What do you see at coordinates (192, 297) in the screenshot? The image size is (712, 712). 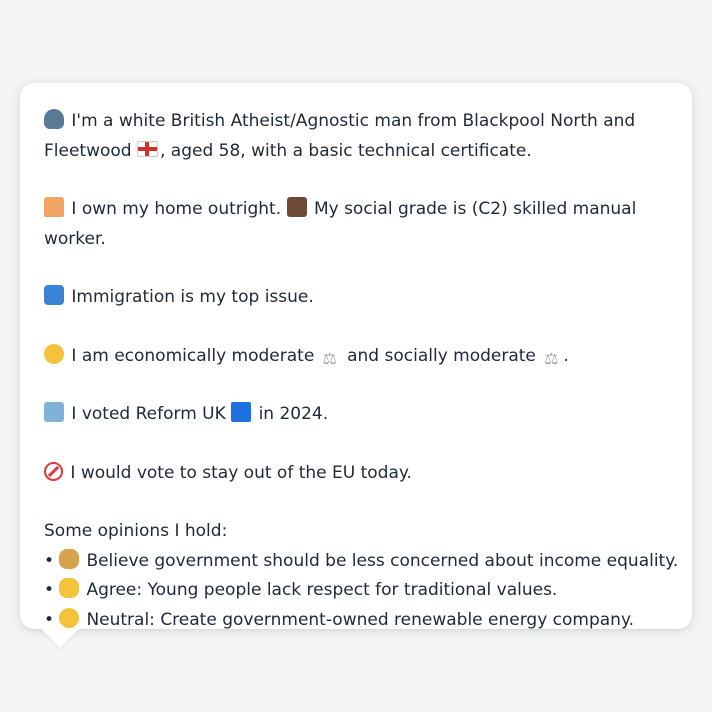 I see `top-issue-text: Immigration is my top issue.` at bounding box center [192, 297].